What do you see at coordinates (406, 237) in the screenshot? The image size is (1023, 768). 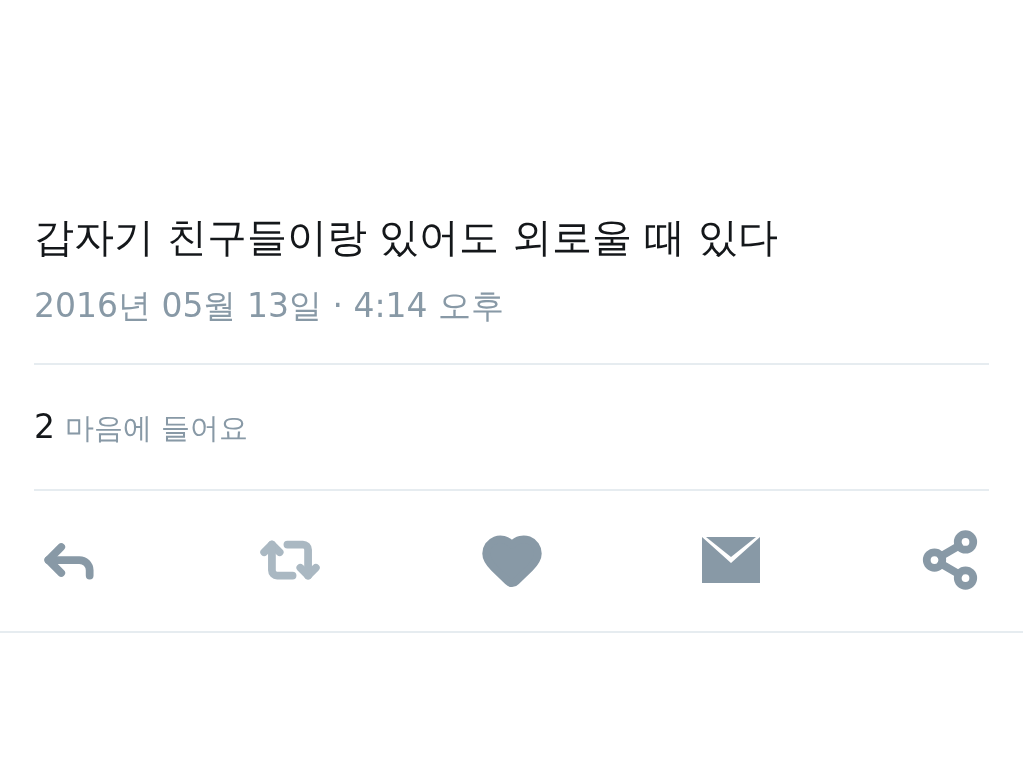 I see `tweet-text: 갑자기 친구들이랑 있어도 외로울 때 있다` at bounding box center [406, 237].